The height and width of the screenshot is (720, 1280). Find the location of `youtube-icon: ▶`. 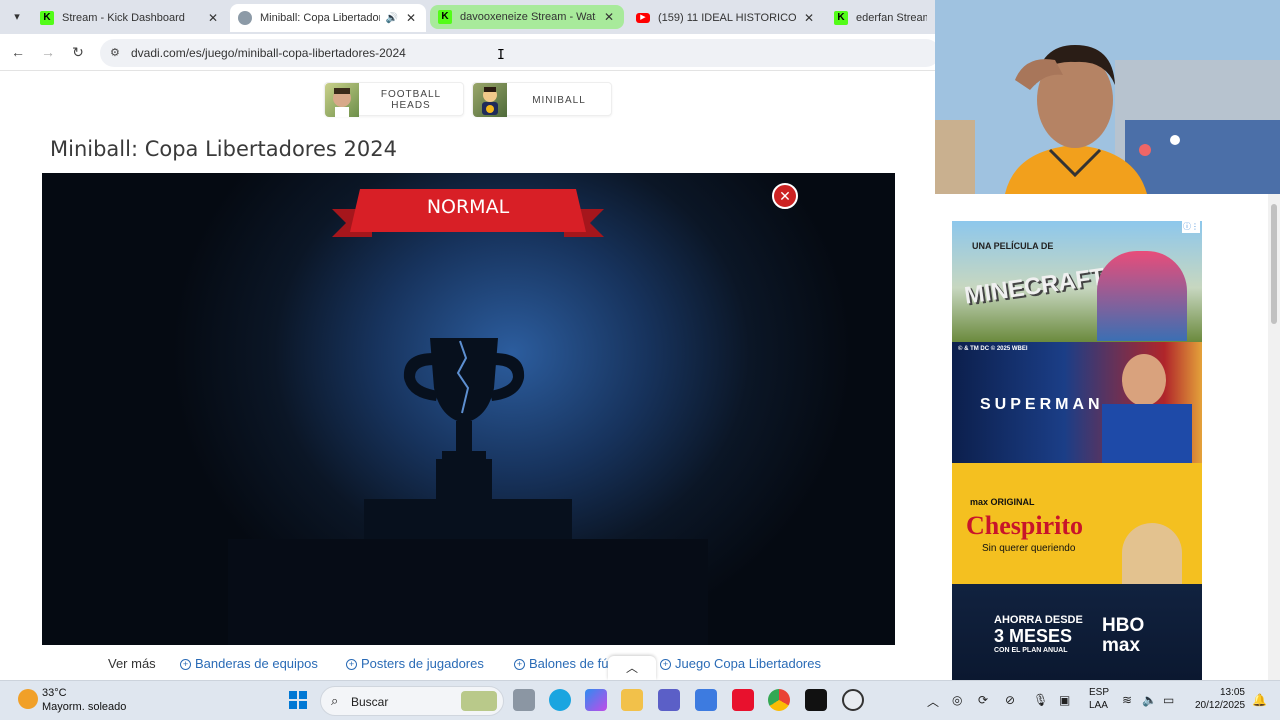

youtube-icon: ▶ is located at coordinates (643, 18).